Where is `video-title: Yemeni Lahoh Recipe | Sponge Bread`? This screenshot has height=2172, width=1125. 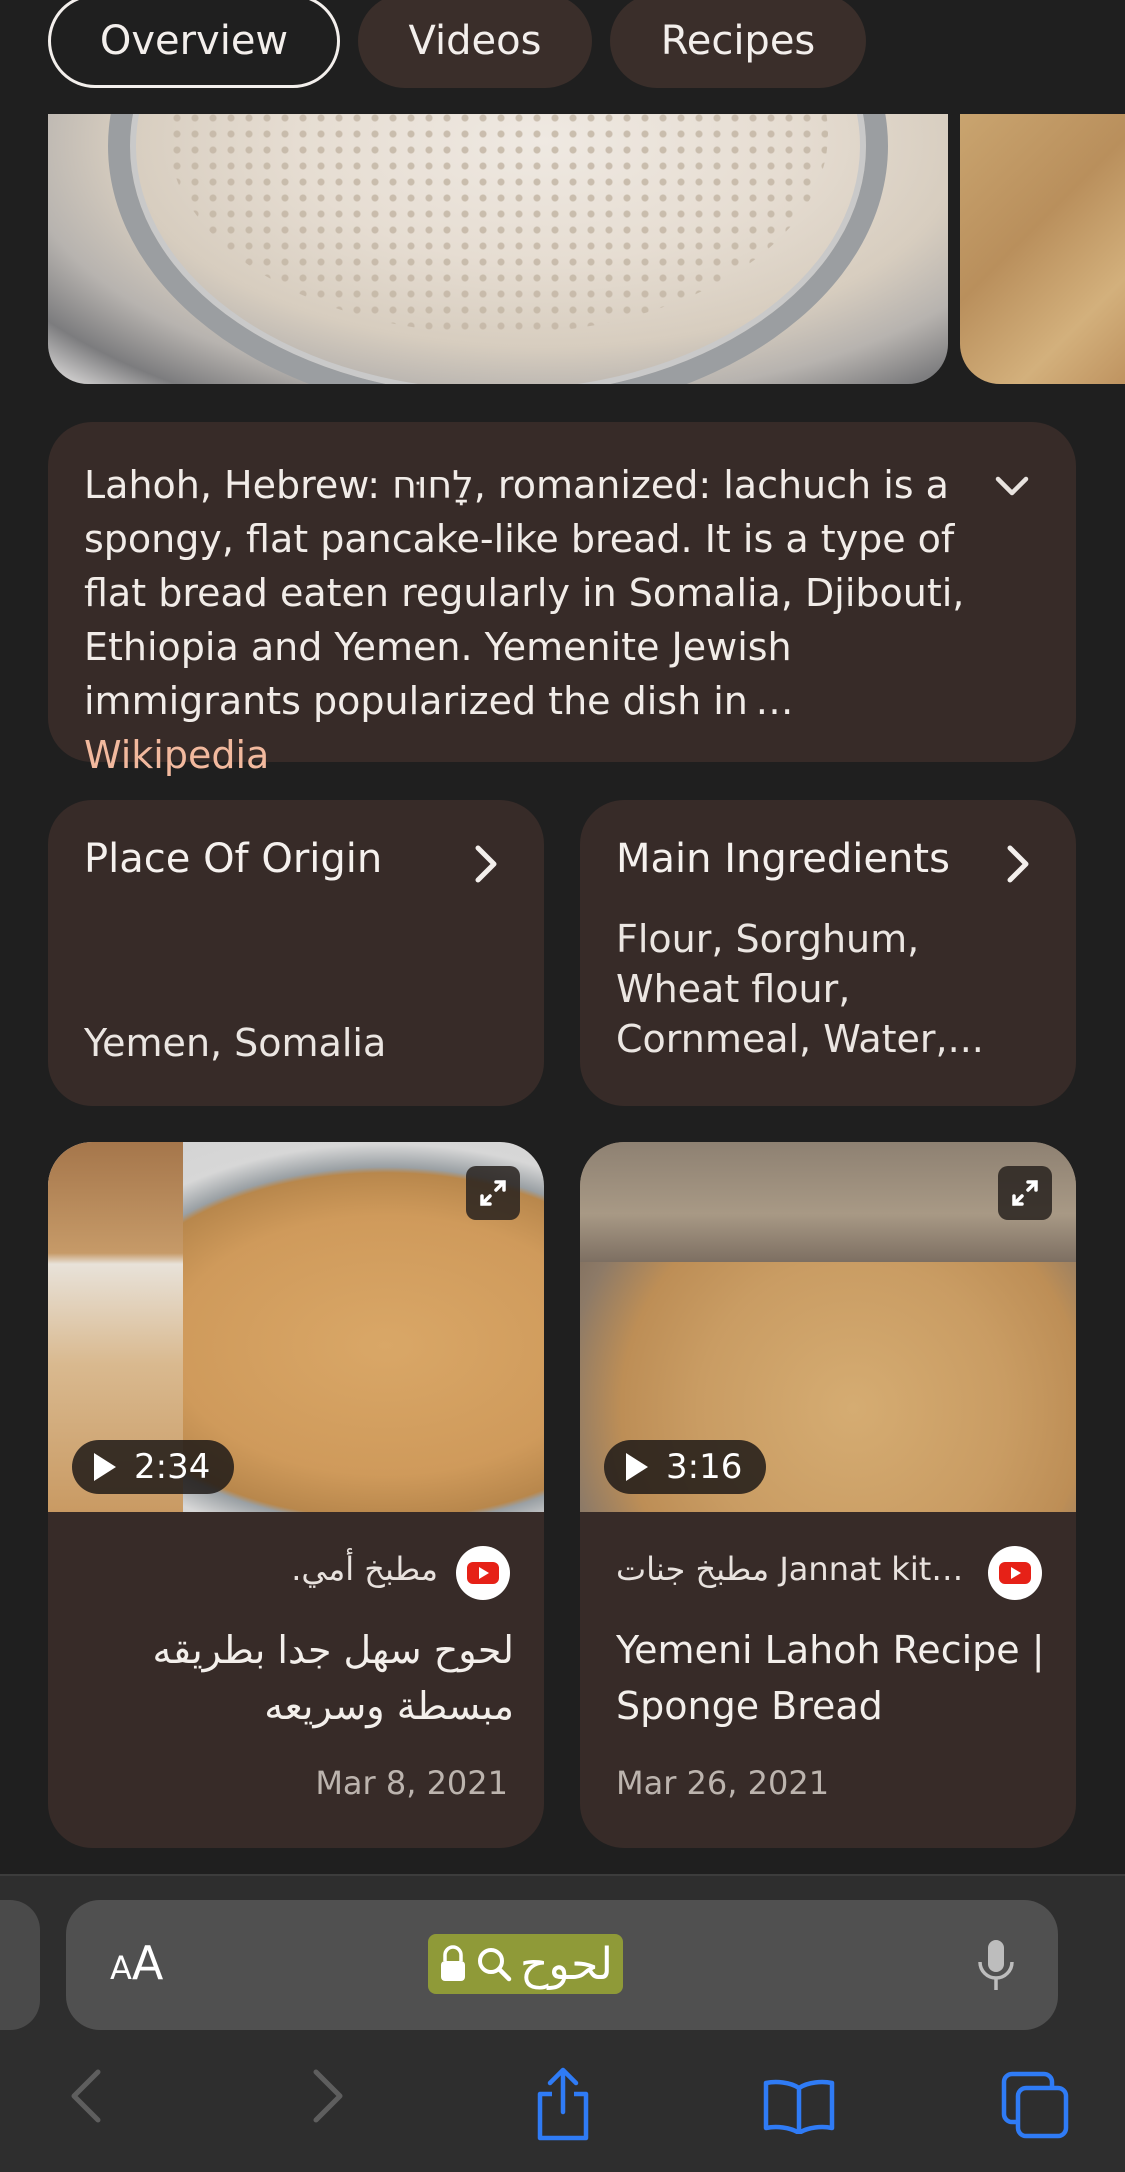 video-title: Yemeni Lahoh Recipe | Sponge Bread is located at coordinates (831, 1678).